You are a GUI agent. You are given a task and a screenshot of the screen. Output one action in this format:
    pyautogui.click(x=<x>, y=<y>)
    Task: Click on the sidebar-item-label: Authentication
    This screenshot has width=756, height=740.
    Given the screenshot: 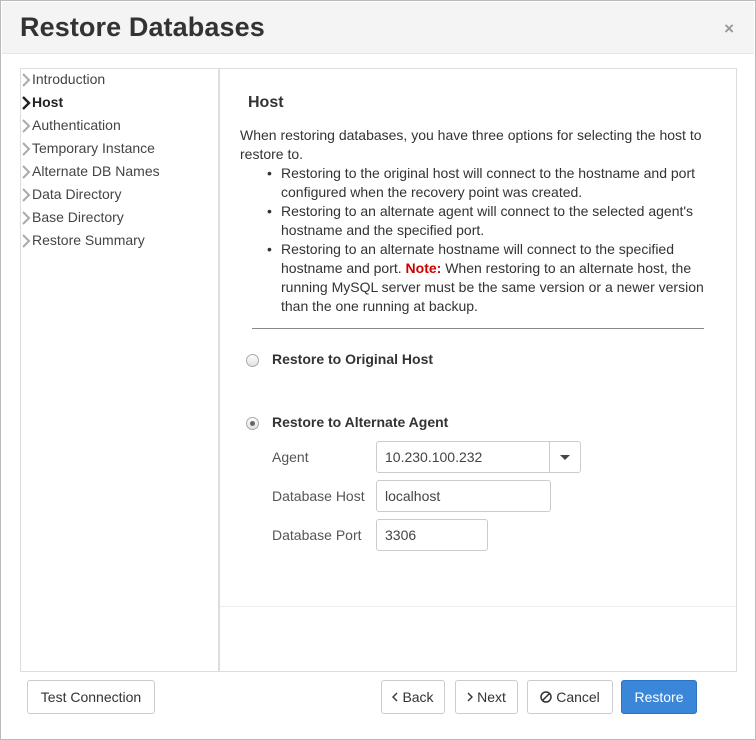 What is the action you would take?
    pyautogui.click(x=76, y=125)
    